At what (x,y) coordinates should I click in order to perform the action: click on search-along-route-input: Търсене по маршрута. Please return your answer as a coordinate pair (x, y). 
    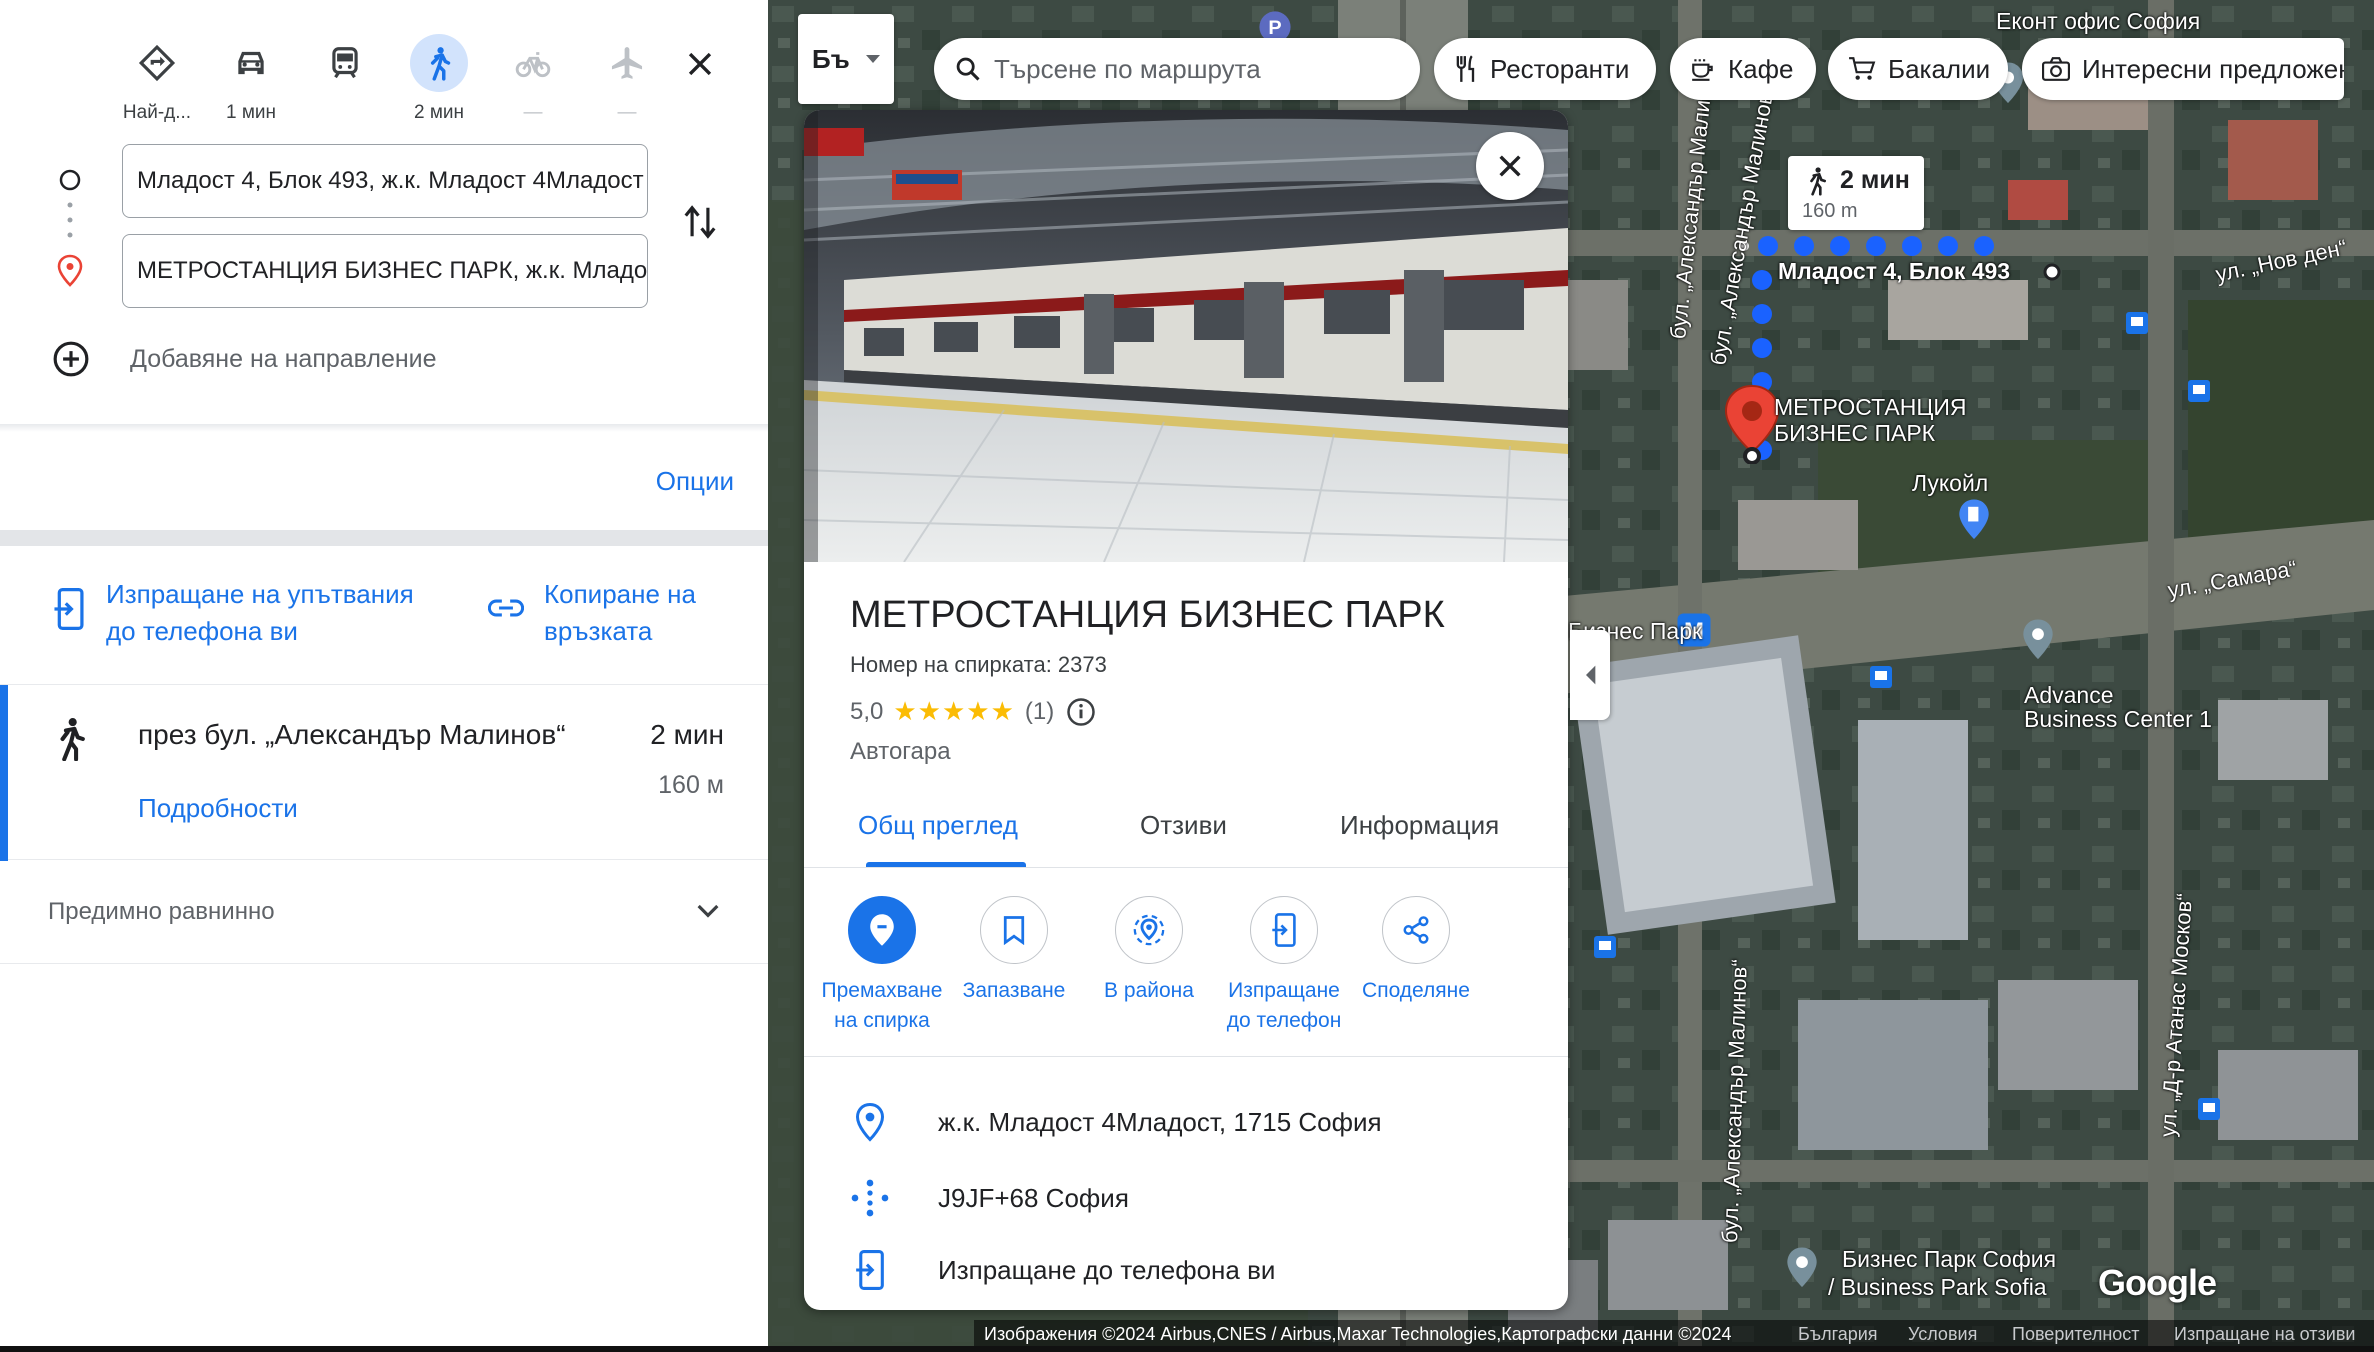
    Looking at the image, I should click on (1177, 69).